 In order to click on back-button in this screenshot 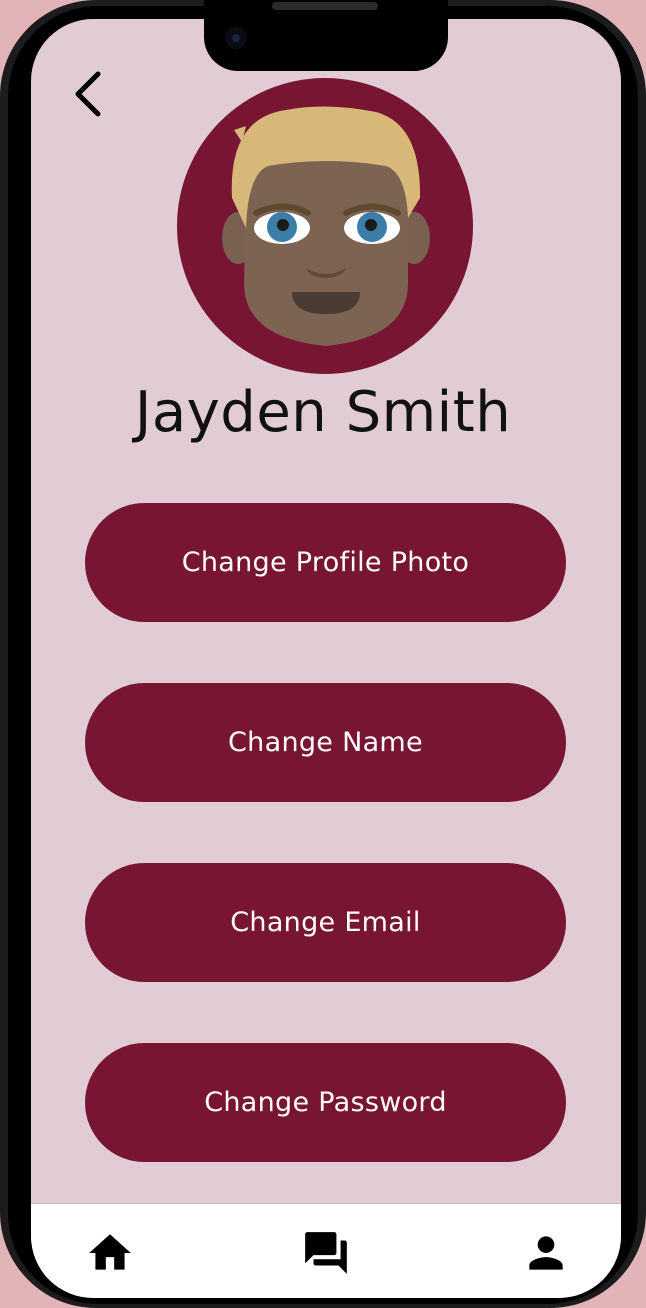, I will do `click(90, 95)`.